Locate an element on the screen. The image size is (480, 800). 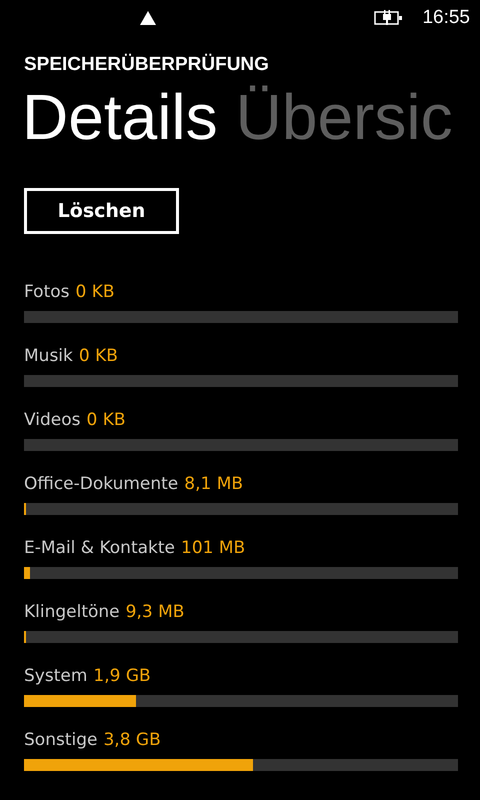
category-size: 101 MB is located at coordinates (213, 548).